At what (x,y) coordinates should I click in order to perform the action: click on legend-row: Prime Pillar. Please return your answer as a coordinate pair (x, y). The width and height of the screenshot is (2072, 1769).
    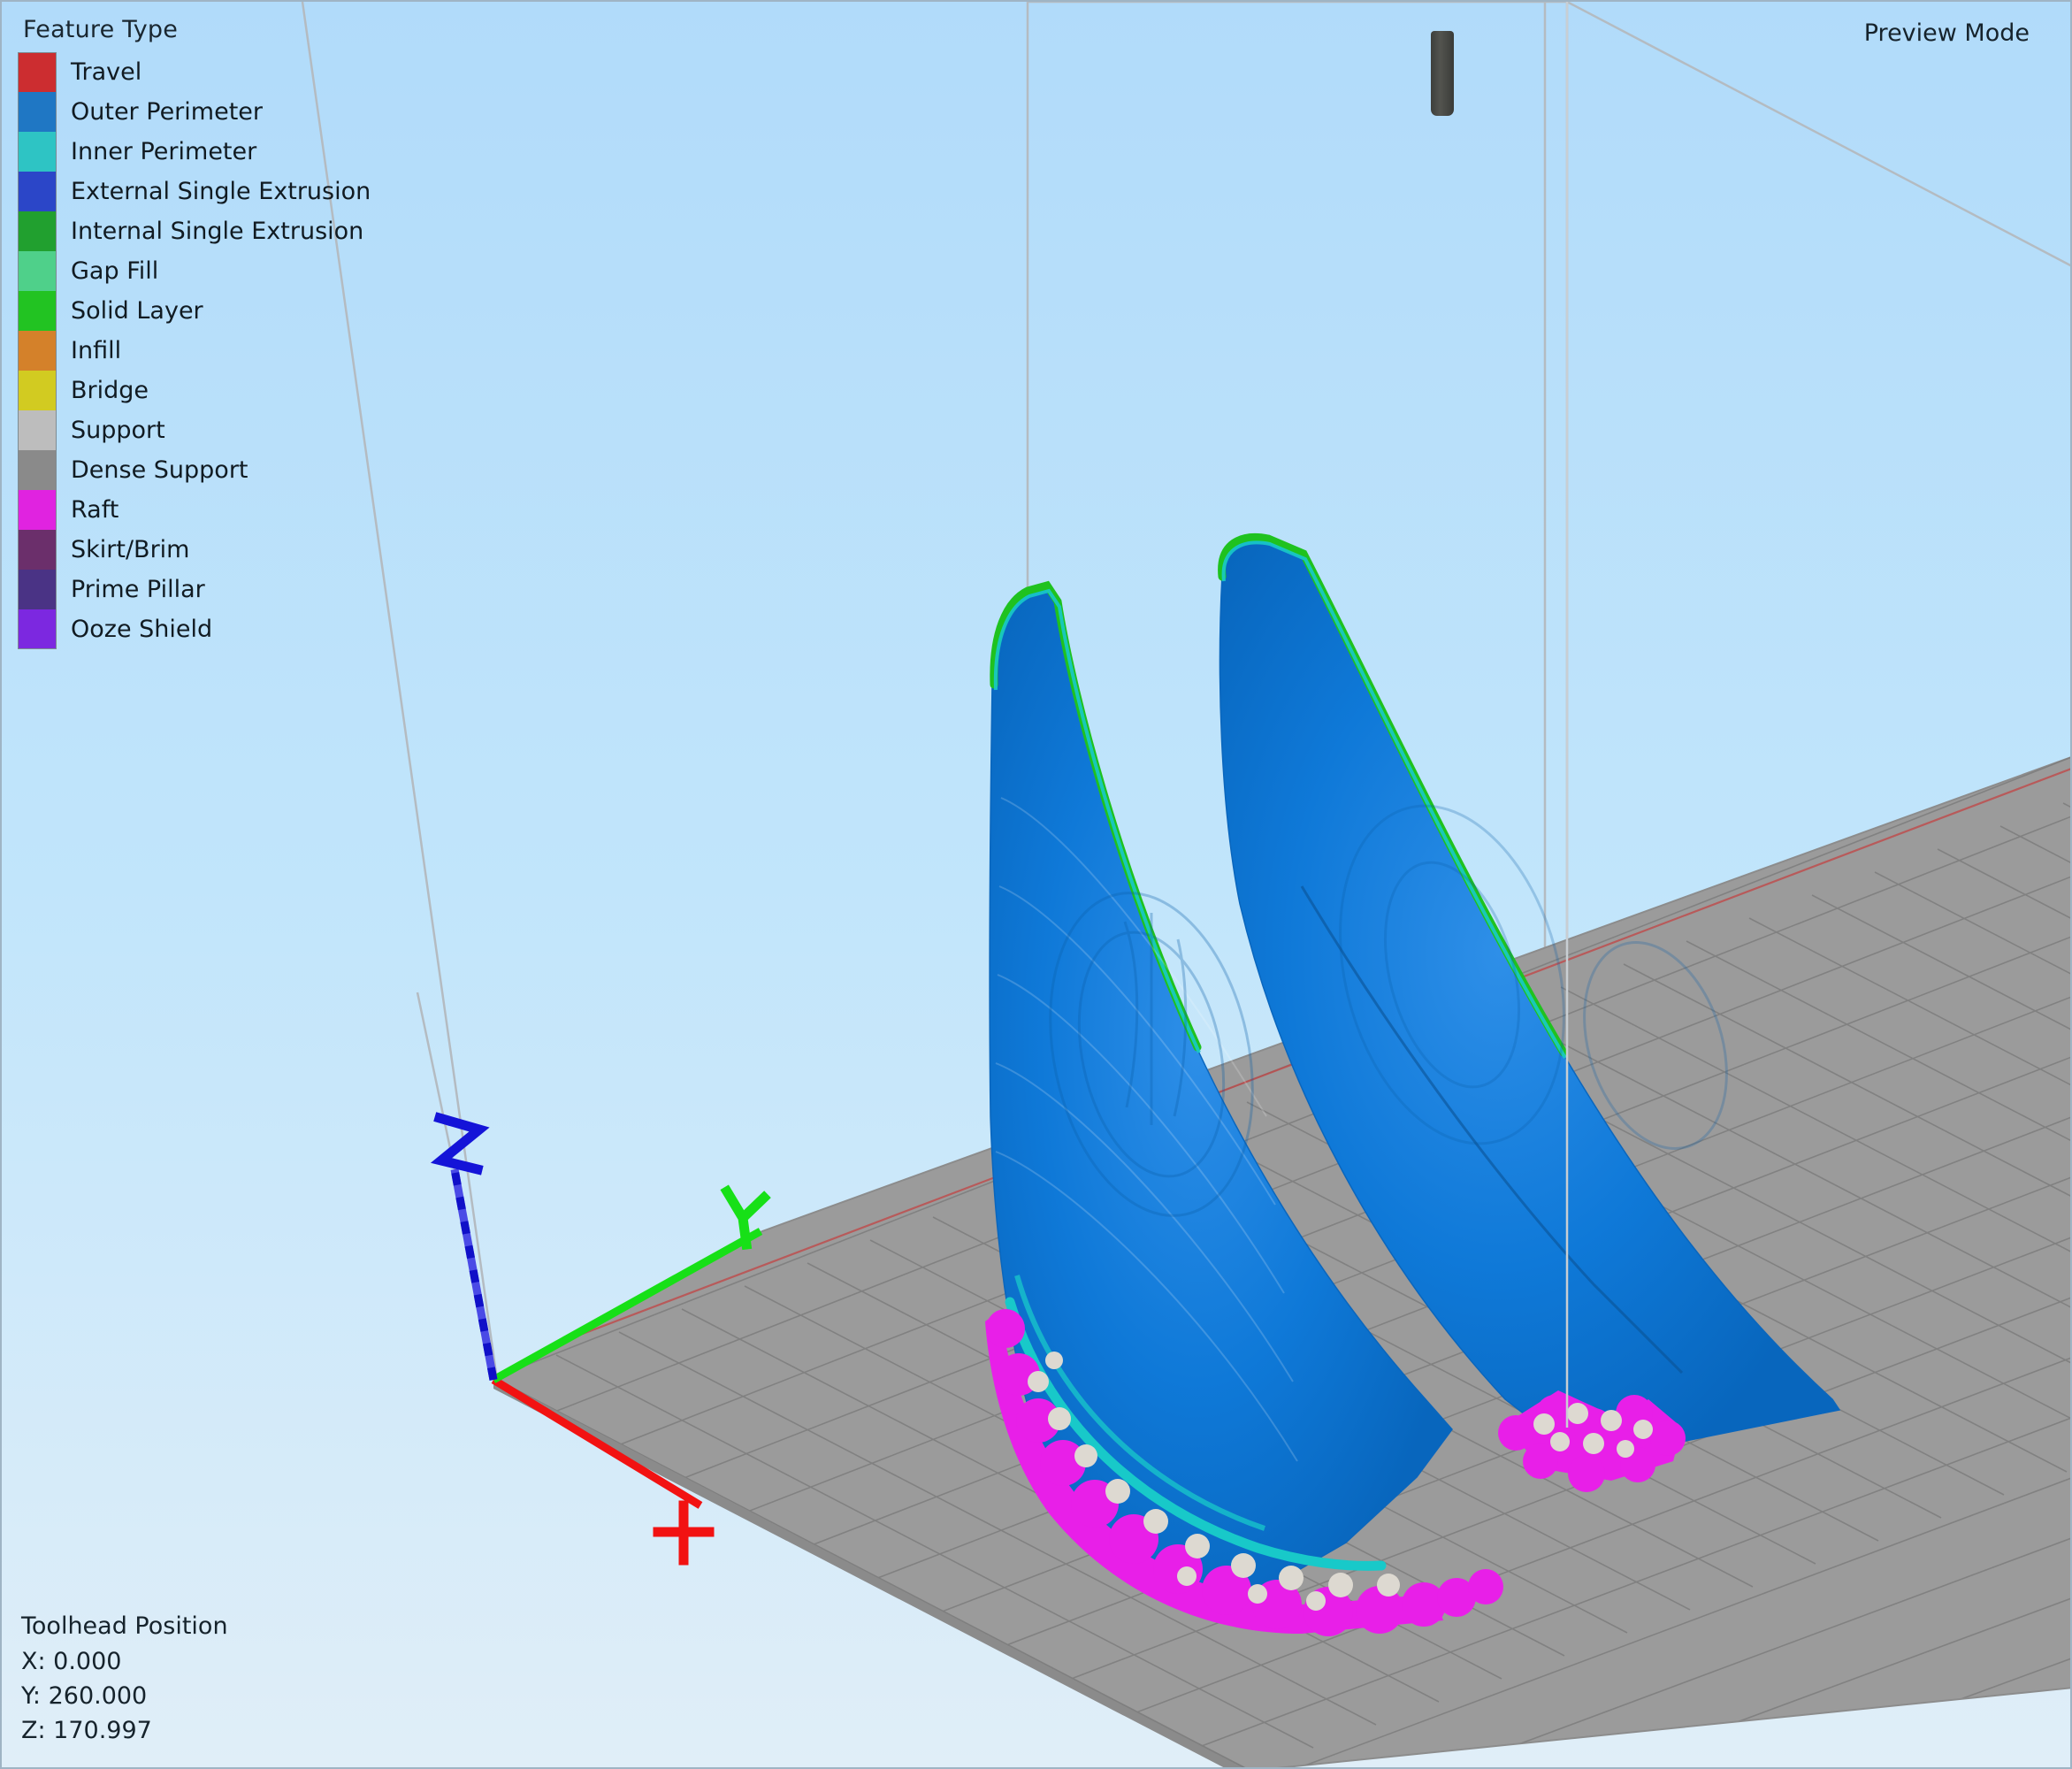
    Looking at the image, I should click on (195, 589).